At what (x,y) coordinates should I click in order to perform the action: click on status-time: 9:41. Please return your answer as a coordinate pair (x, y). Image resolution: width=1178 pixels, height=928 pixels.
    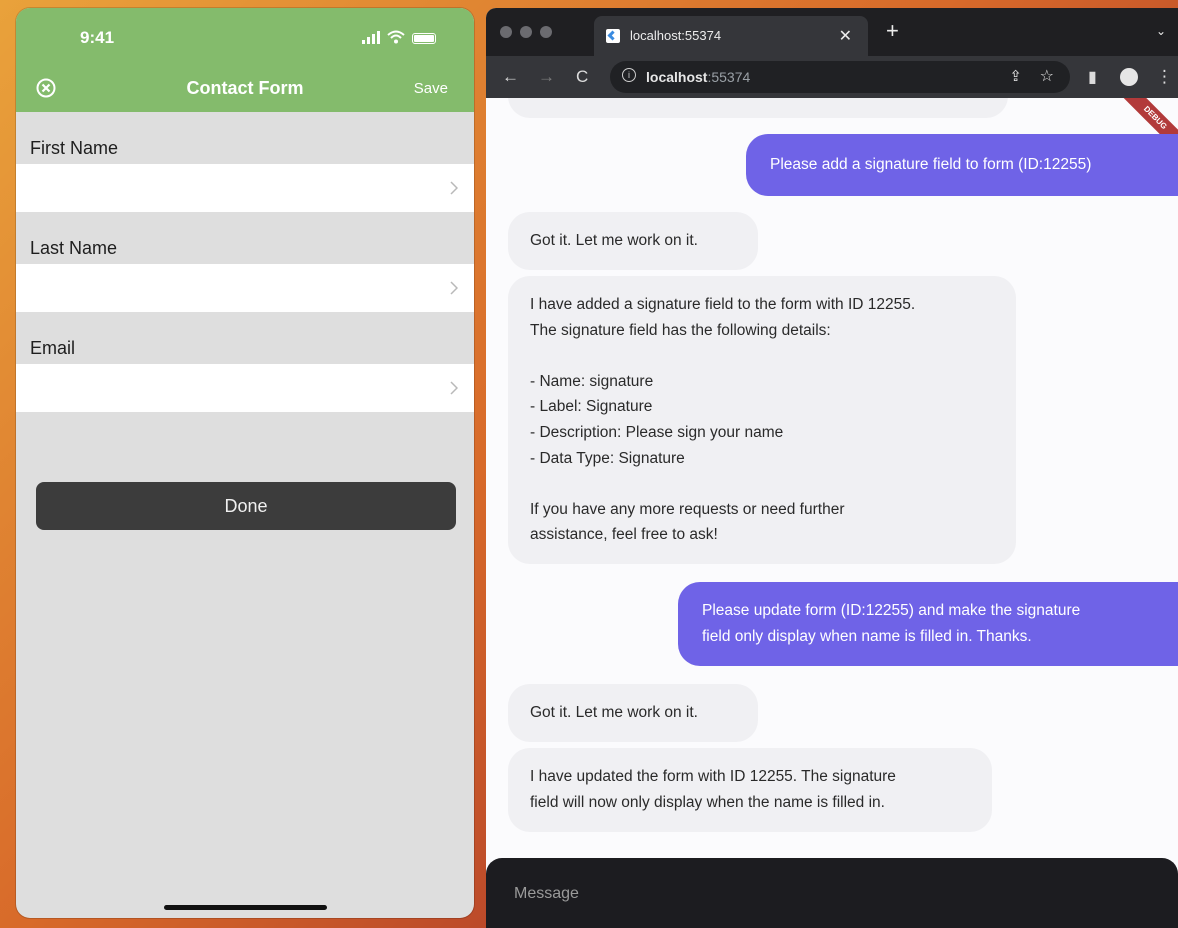
    Looking at the image, I should click on (97, 37).